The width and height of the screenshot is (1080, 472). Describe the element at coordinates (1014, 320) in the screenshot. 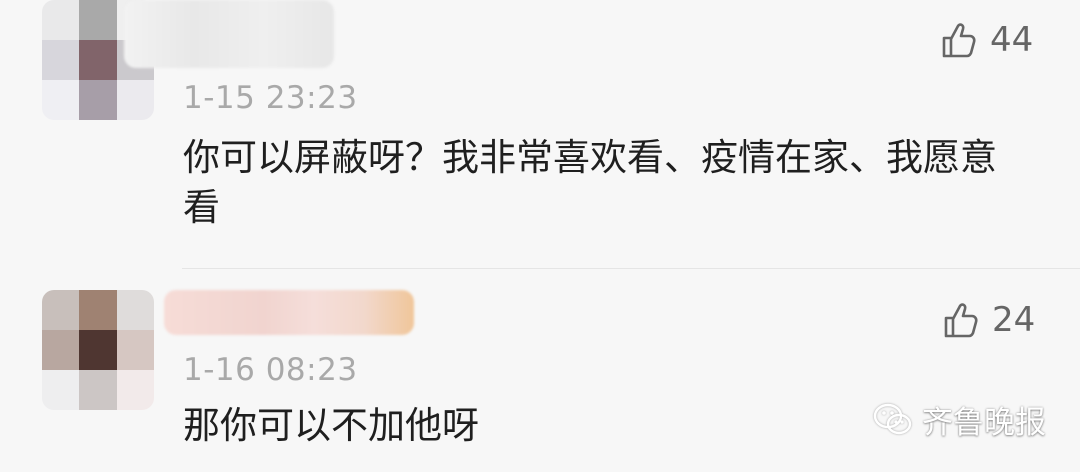

I see `like-count: 24` at that location.